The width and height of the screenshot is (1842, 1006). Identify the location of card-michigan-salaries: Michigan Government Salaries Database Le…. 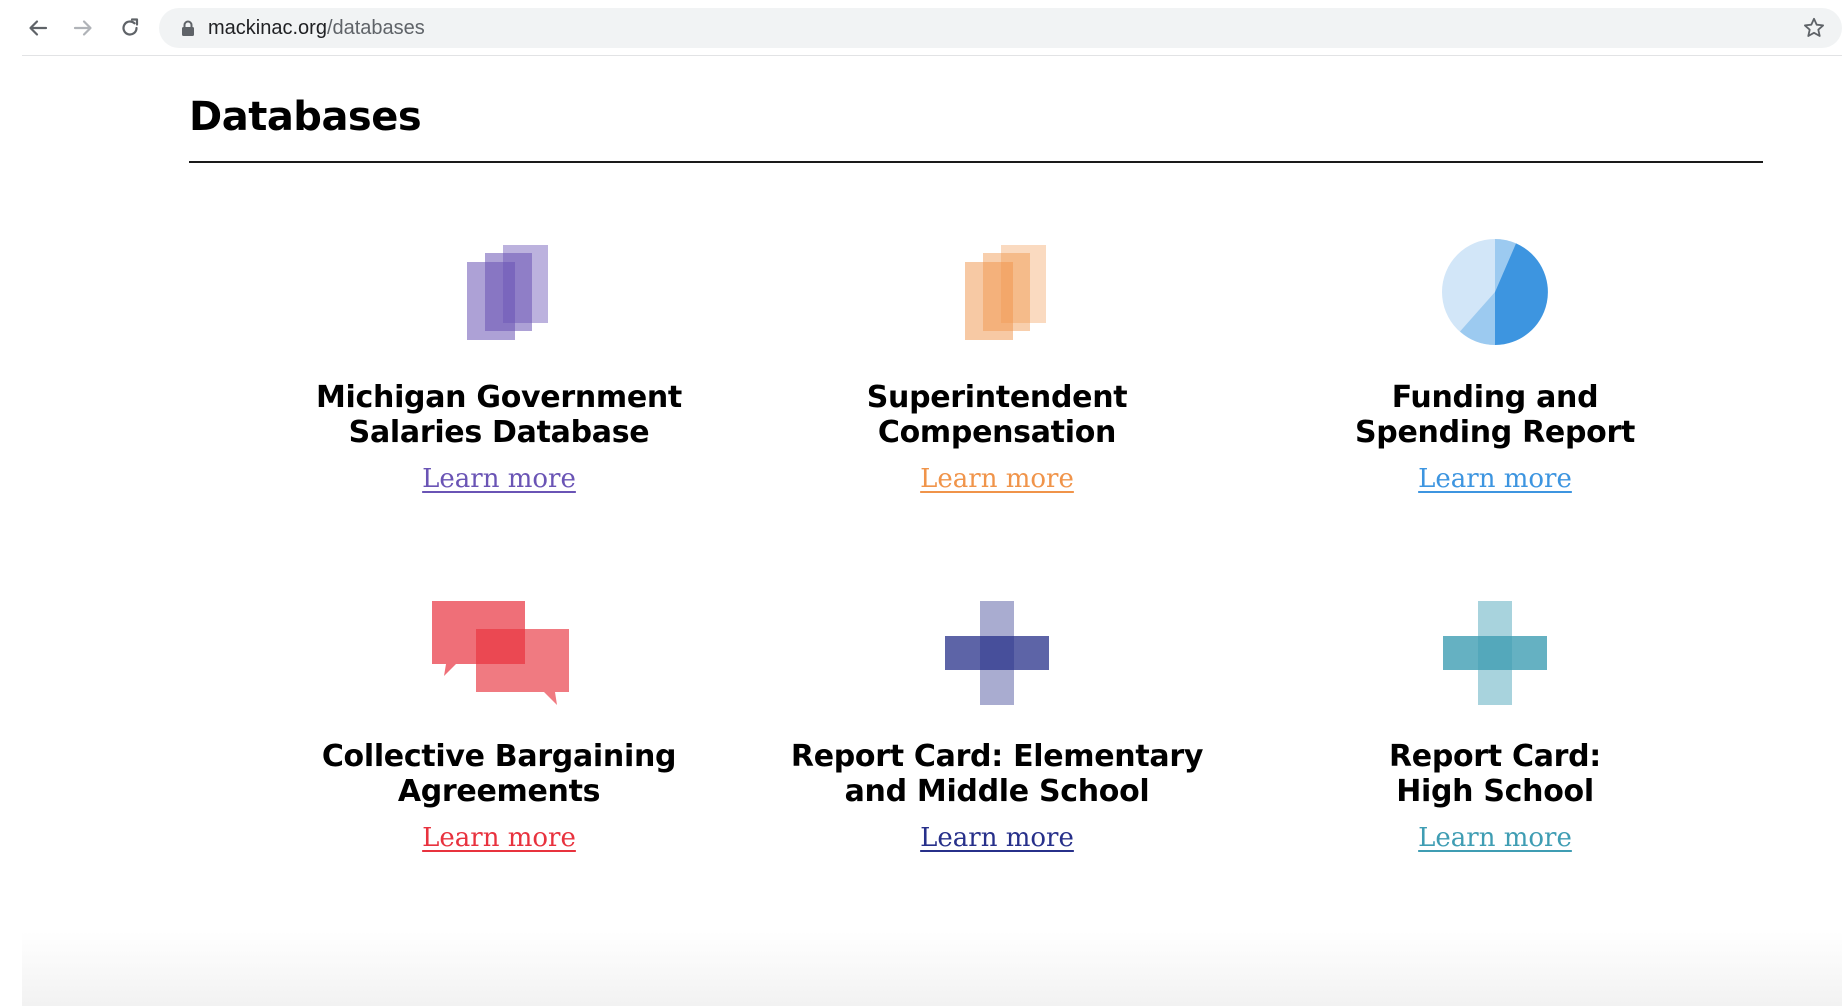
(499, 364).